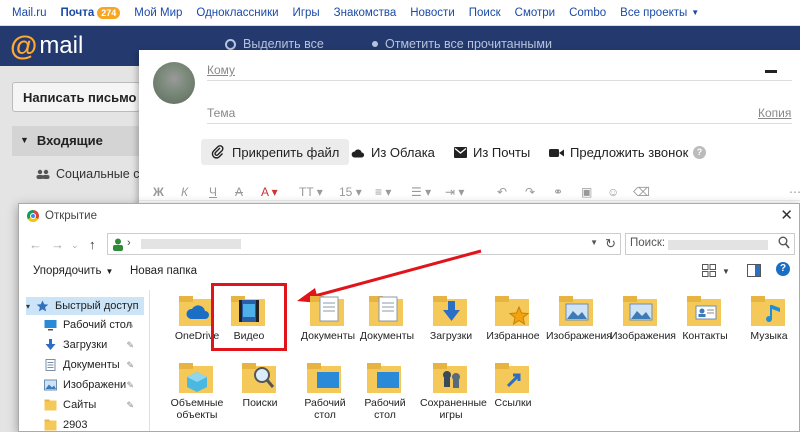 The height and width of the screenshot is (432, 800). Describe the element at coordinates (535, 13) in the screenshot. I see `link-watch: Смотри` at that location.